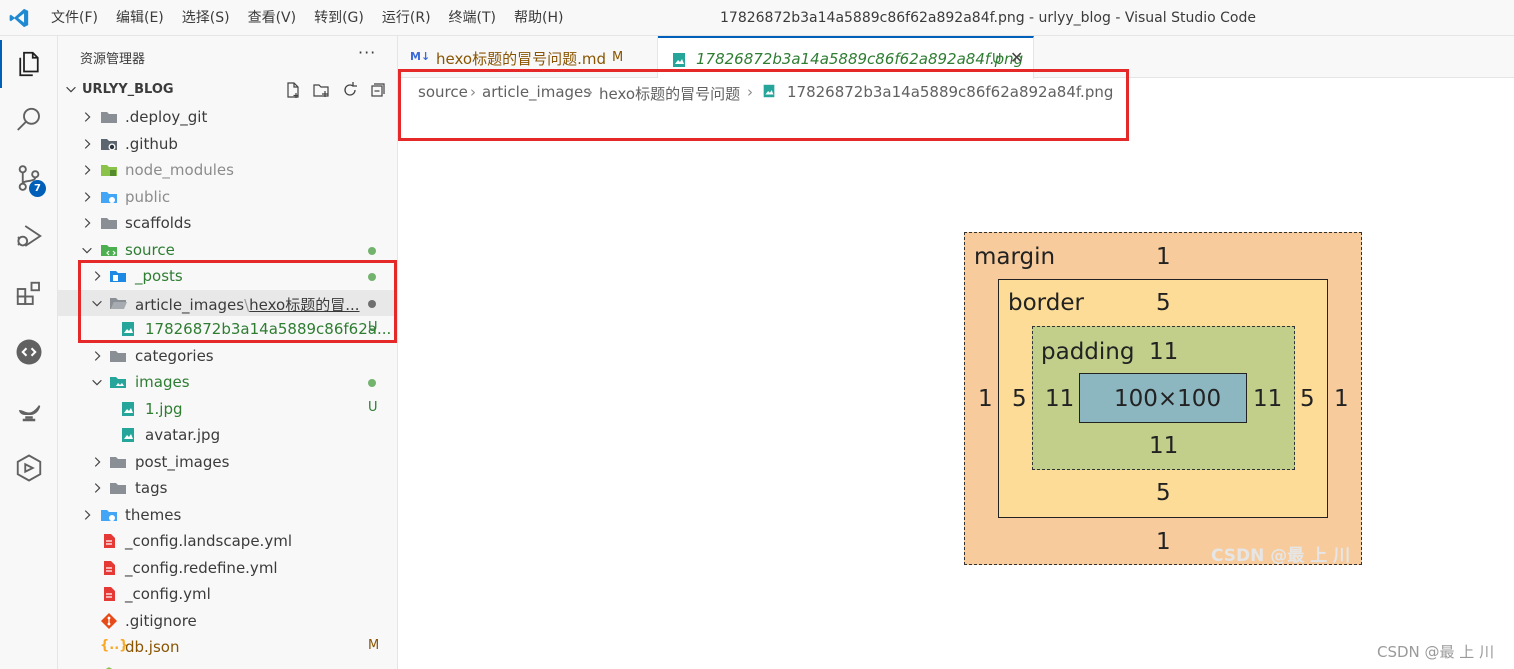  What do you see at coordinates (109, 170) in the screenshot?
I see `node-folder-icon` at bounding box center [109, 170].